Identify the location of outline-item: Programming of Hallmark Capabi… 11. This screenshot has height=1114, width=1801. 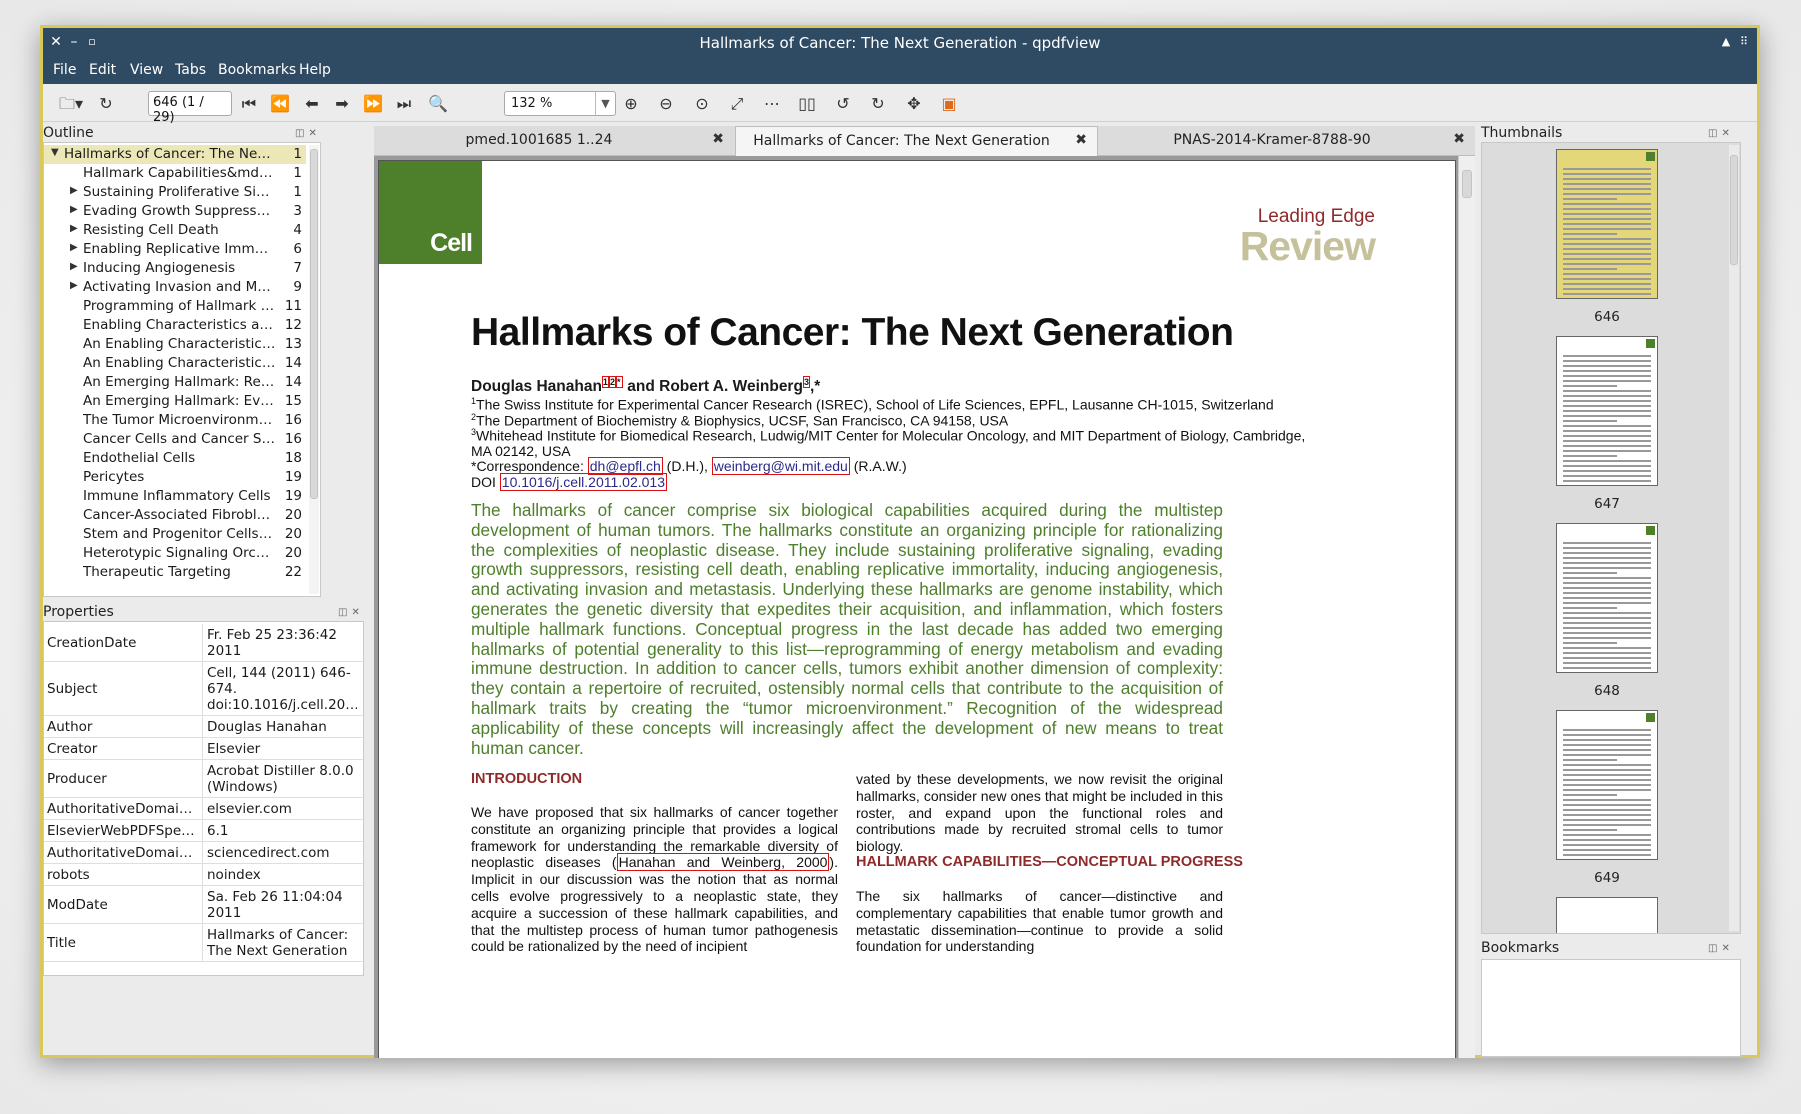
(175, 306).